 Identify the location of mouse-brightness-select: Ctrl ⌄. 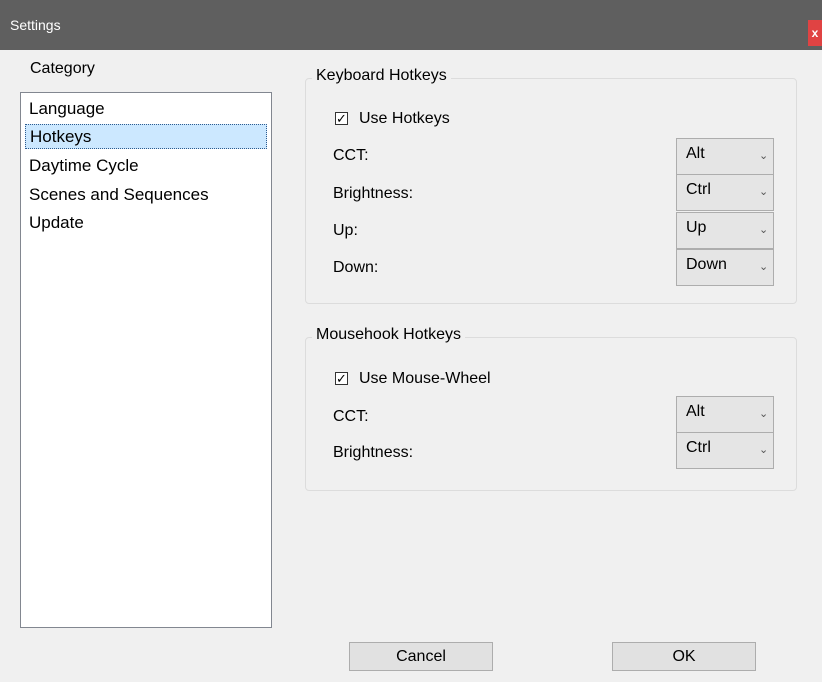
(725, 450).